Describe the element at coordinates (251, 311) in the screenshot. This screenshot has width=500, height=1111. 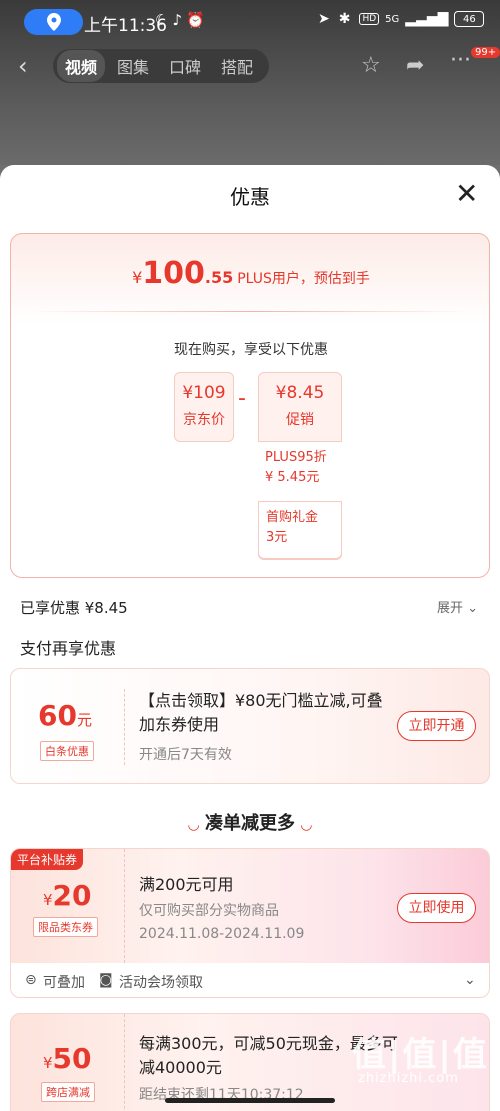
I see `divider` at that location.